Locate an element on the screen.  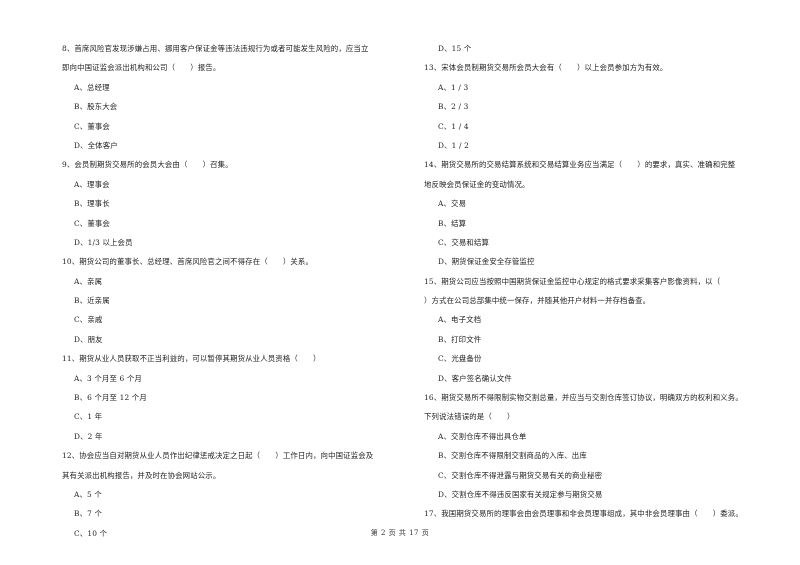
answer-option: C、光盘备份 is located at coordinates (460, 359).